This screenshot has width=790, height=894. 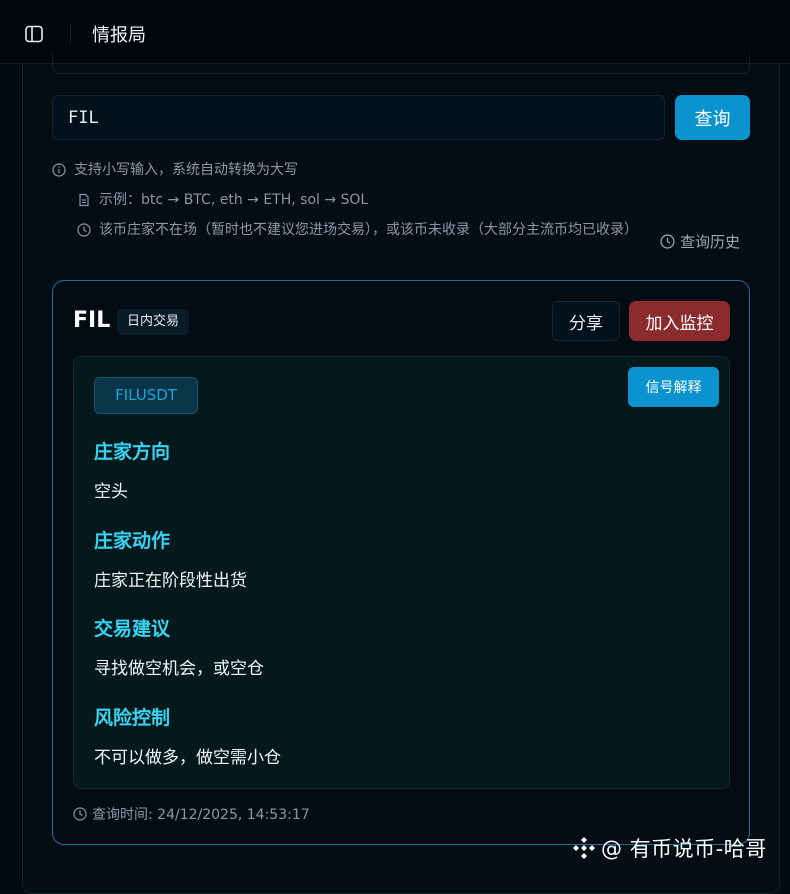 What do you see at coordinates (132, 541) in the screenshot?
I see `section-title-action: 庄家动作` at bounding box center [132, 541].